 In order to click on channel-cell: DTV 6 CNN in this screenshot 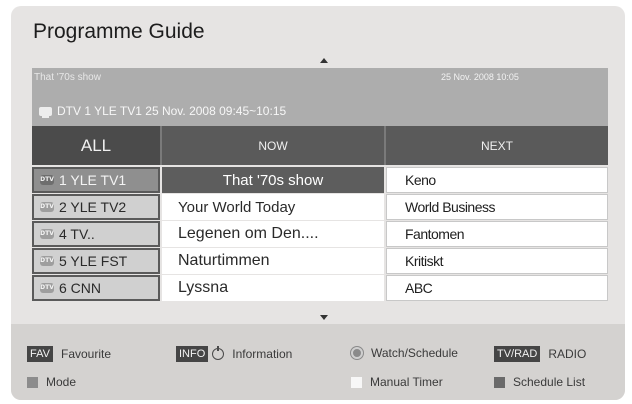, I will do `click(96, 288)`.